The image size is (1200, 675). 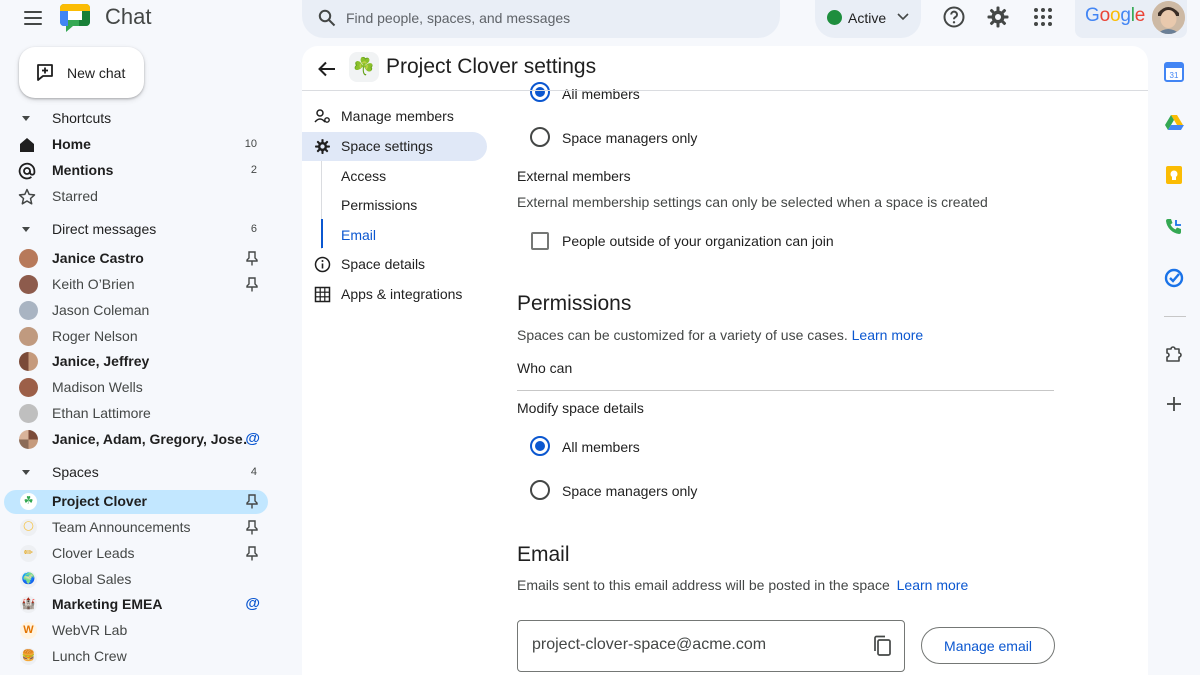 What do you see at coordinates (136, 230) in the screenshot?
I see `direct-messages-header: Direct messages 6` at bounding box center [136, 230].